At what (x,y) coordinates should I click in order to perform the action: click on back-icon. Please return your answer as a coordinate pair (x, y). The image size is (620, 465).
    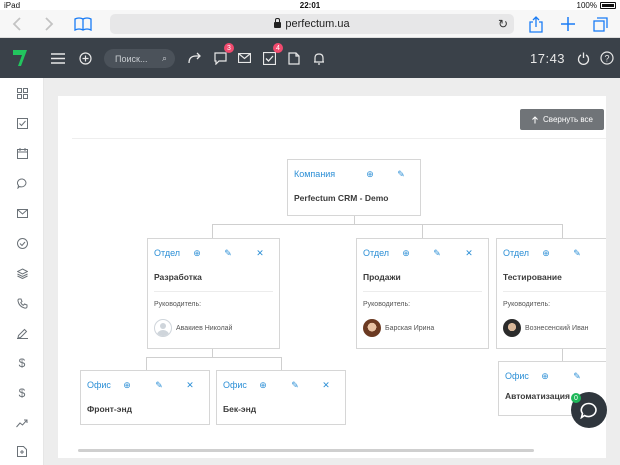
    Looking at the image, I should click on (17, 24).